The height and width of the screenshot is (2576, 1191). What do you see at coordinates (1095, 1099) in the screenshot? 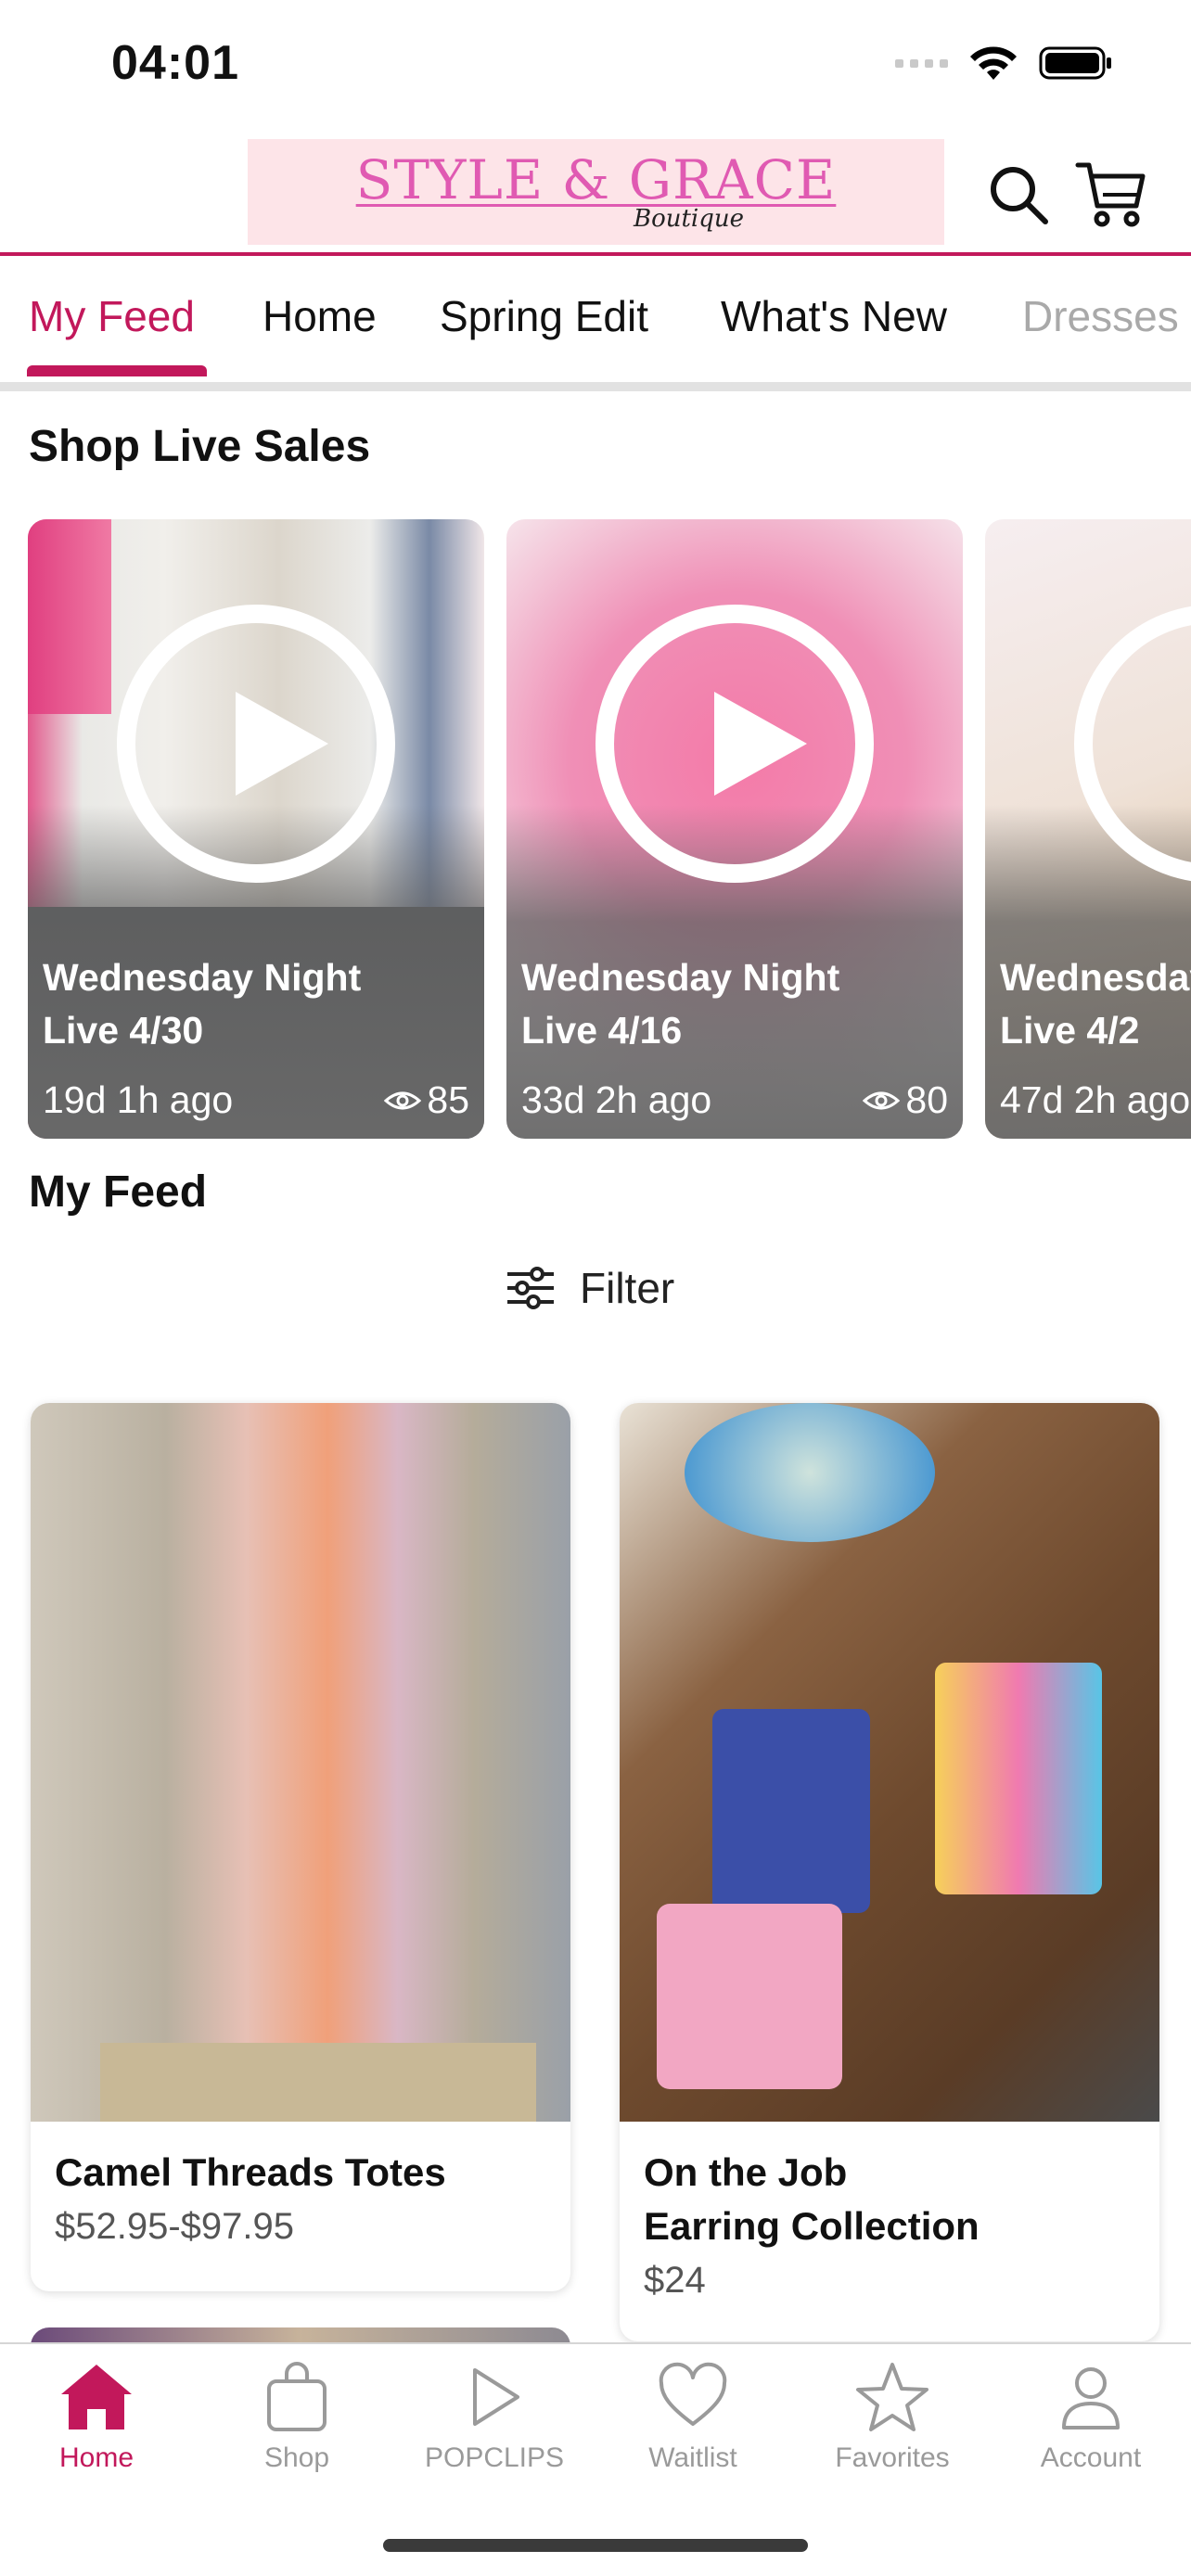
I see `live-sale-time-ago: 47d 2h ago` at bounding box center [1095, 1099].